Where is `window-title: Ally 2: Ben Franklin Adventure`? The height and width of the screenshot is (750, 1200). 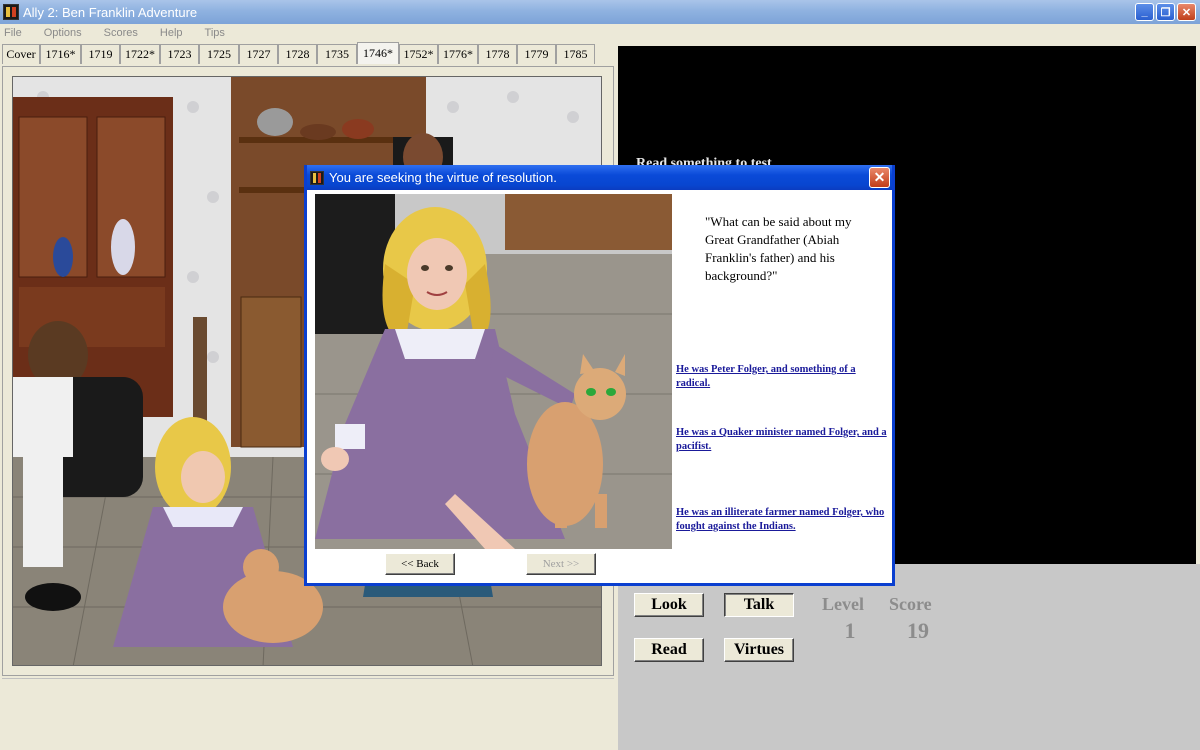 window-title: Ally 2: Ben Franklin Adventure is located at coordinates (110, 12).